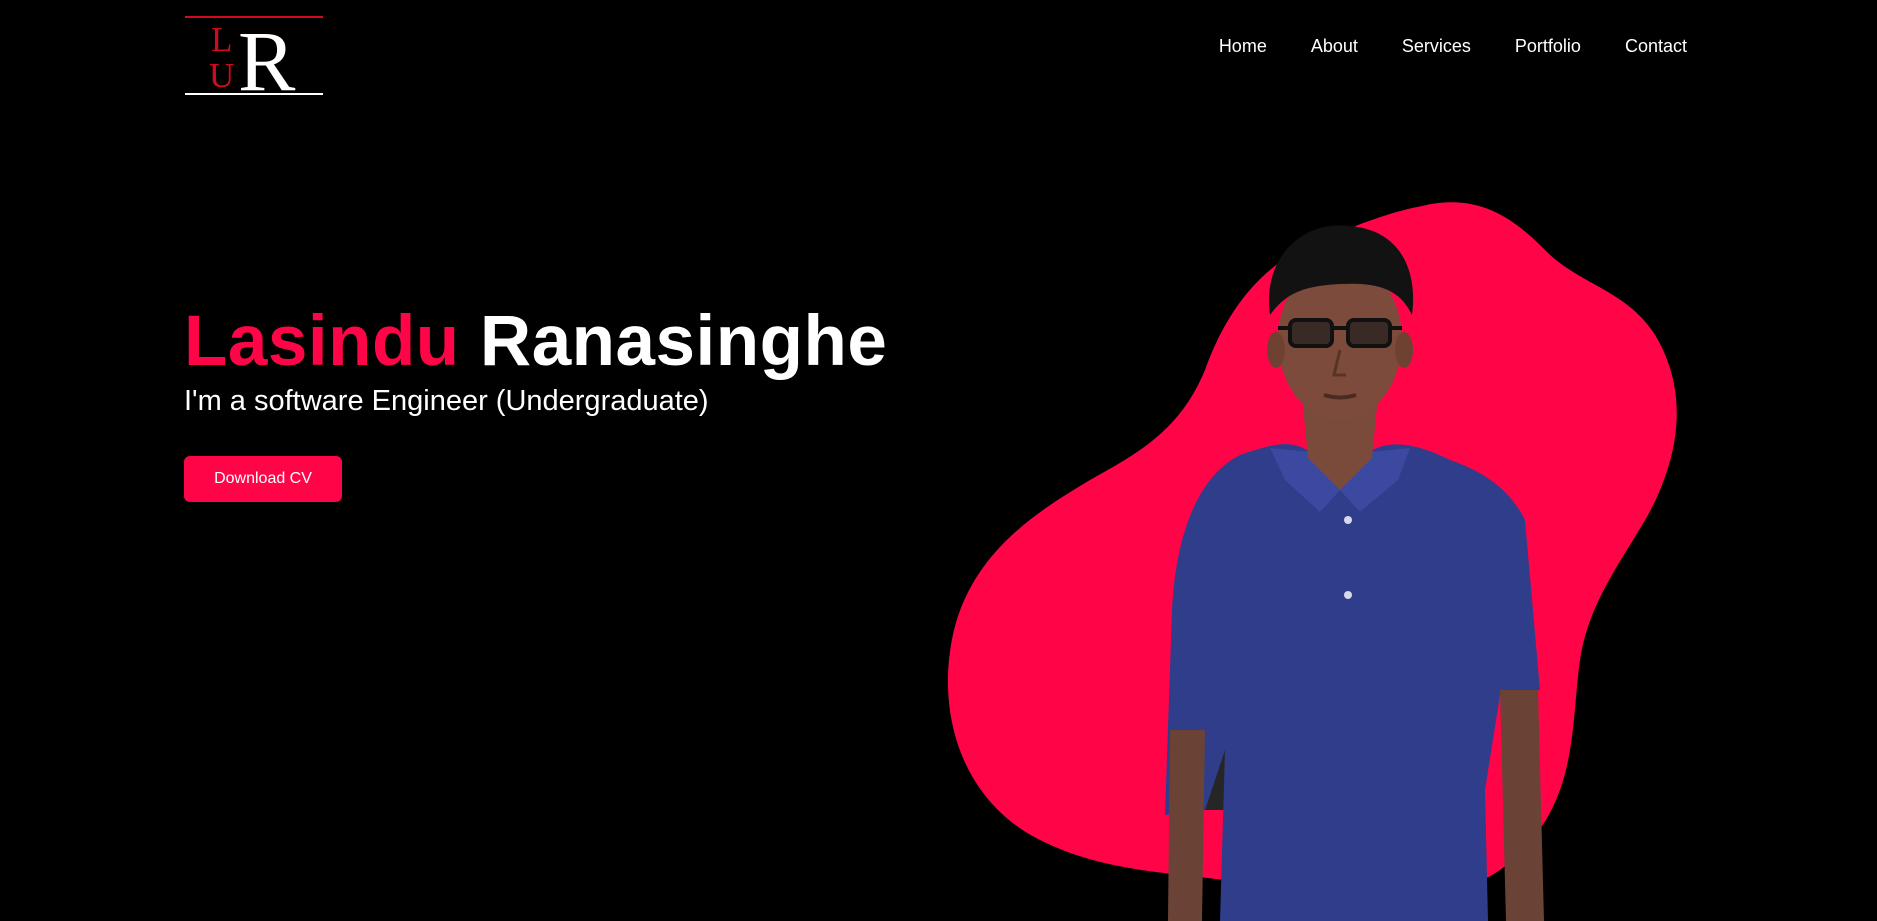  I want to click on nav-contact: Contact, so click(1656, 46).